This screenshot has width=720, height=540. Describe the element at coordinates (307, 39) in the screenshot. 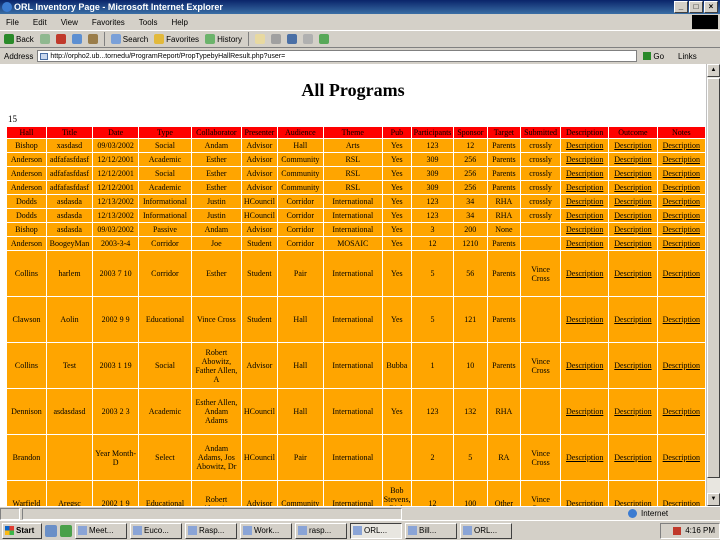

I see `discuss-button` at that location.